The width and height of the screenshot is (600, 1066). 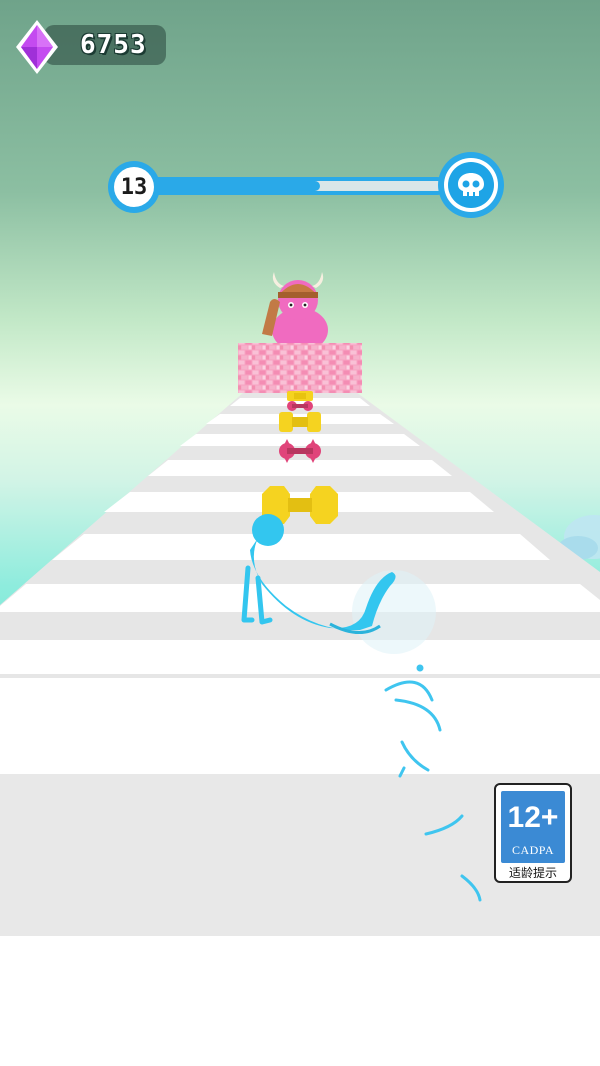 I want to click on age-rating-number: 12+, so click(x=533, y=817).